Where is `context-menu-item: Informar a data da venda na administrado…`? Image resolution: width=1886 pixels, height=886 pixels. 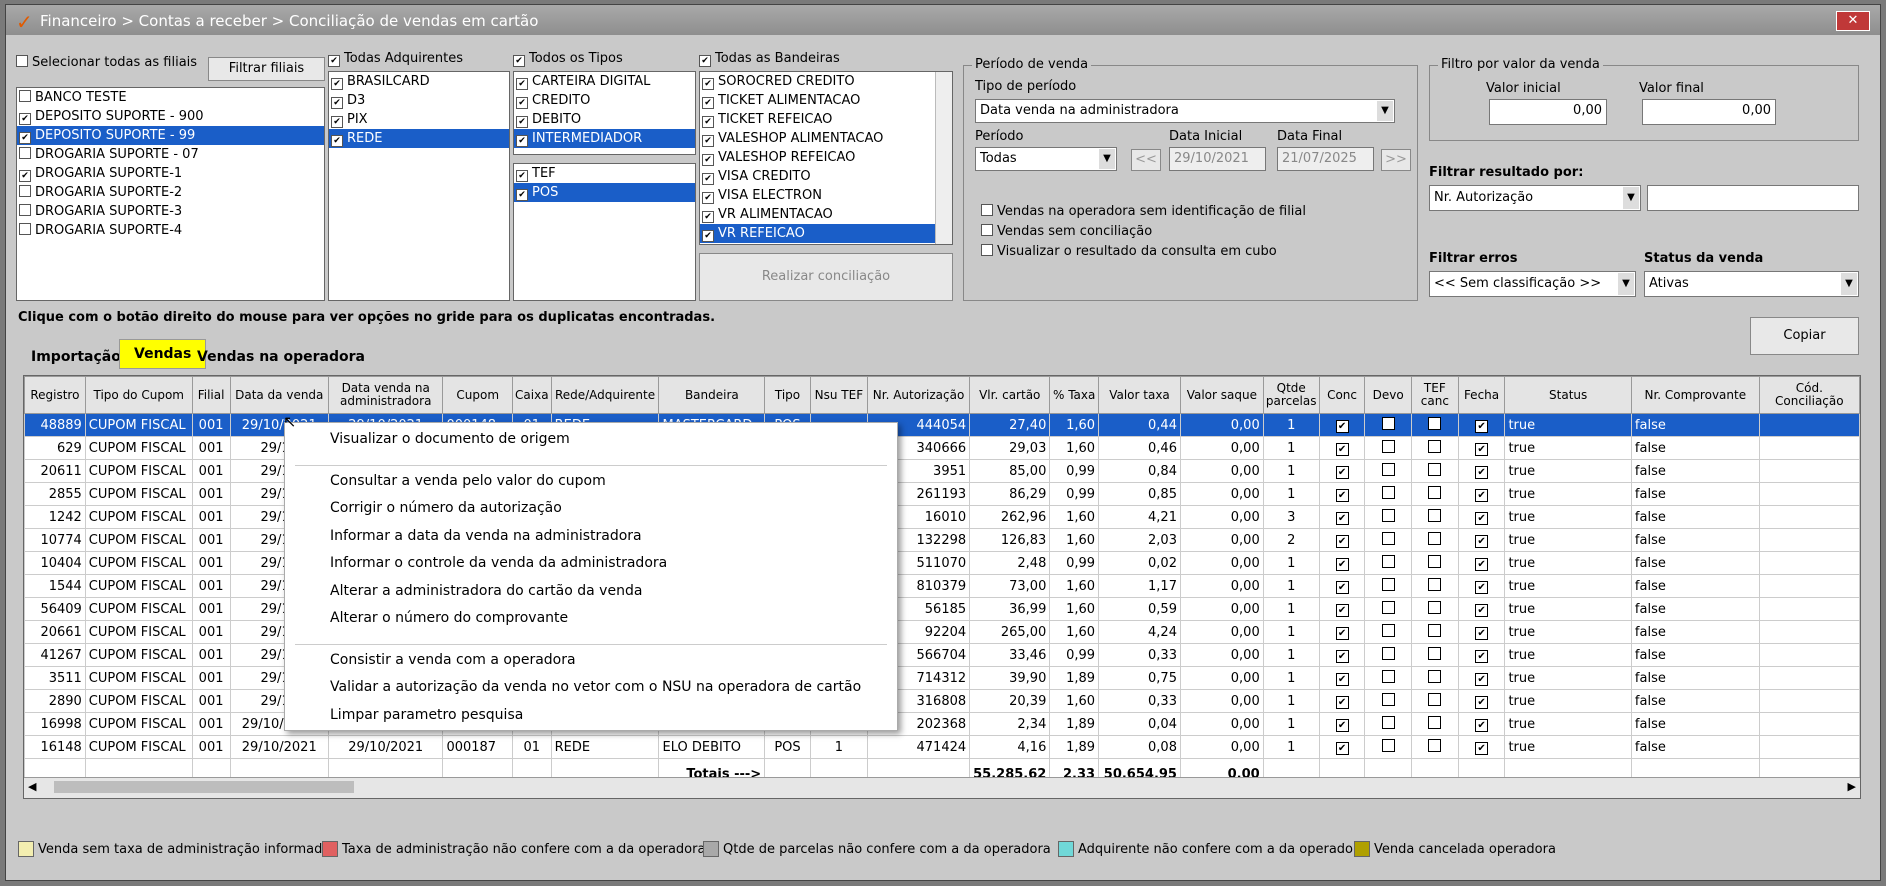
context-menu-item: Informar a data da venda na administrado… is located at coordinates (486, 536).